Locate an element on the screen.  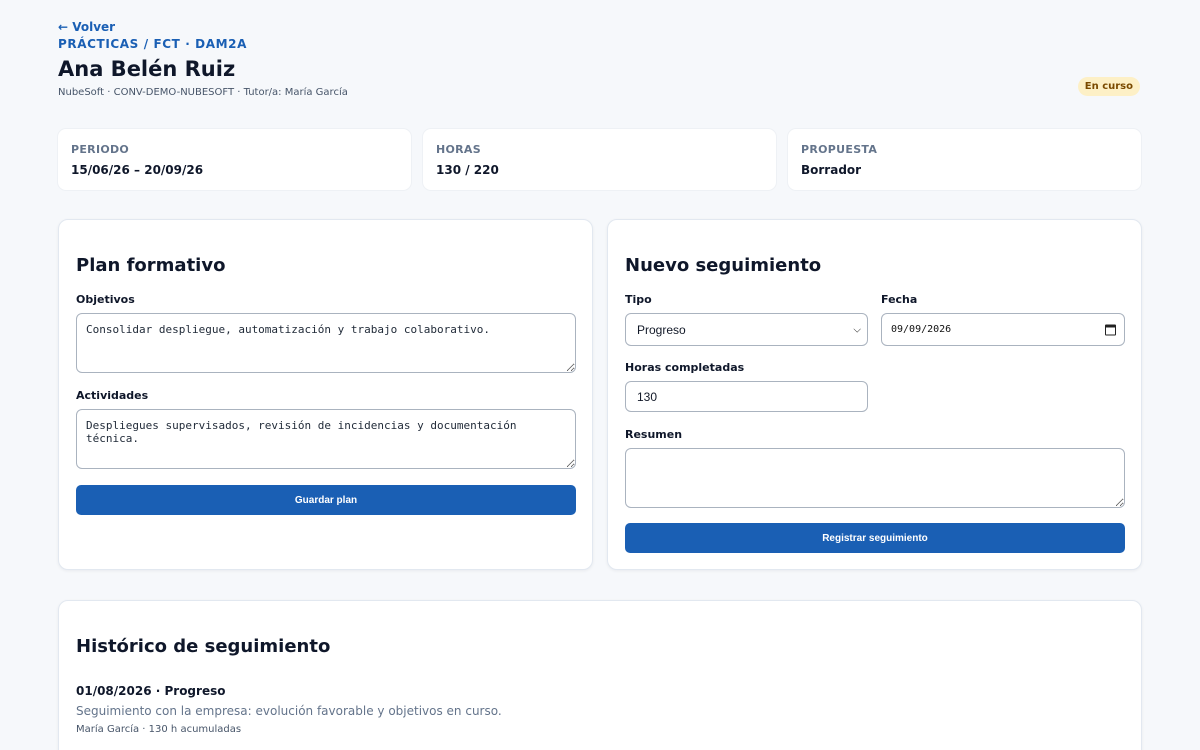
fecha-input: 09/09/2026 is located at coordinates (1003, 329).